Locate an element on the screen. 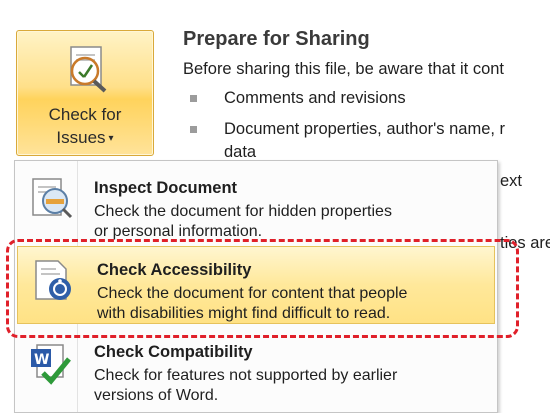 This screenshot has width=550, height=413. chevron-down-icon: ▾ is located at coordinates (111, 138).